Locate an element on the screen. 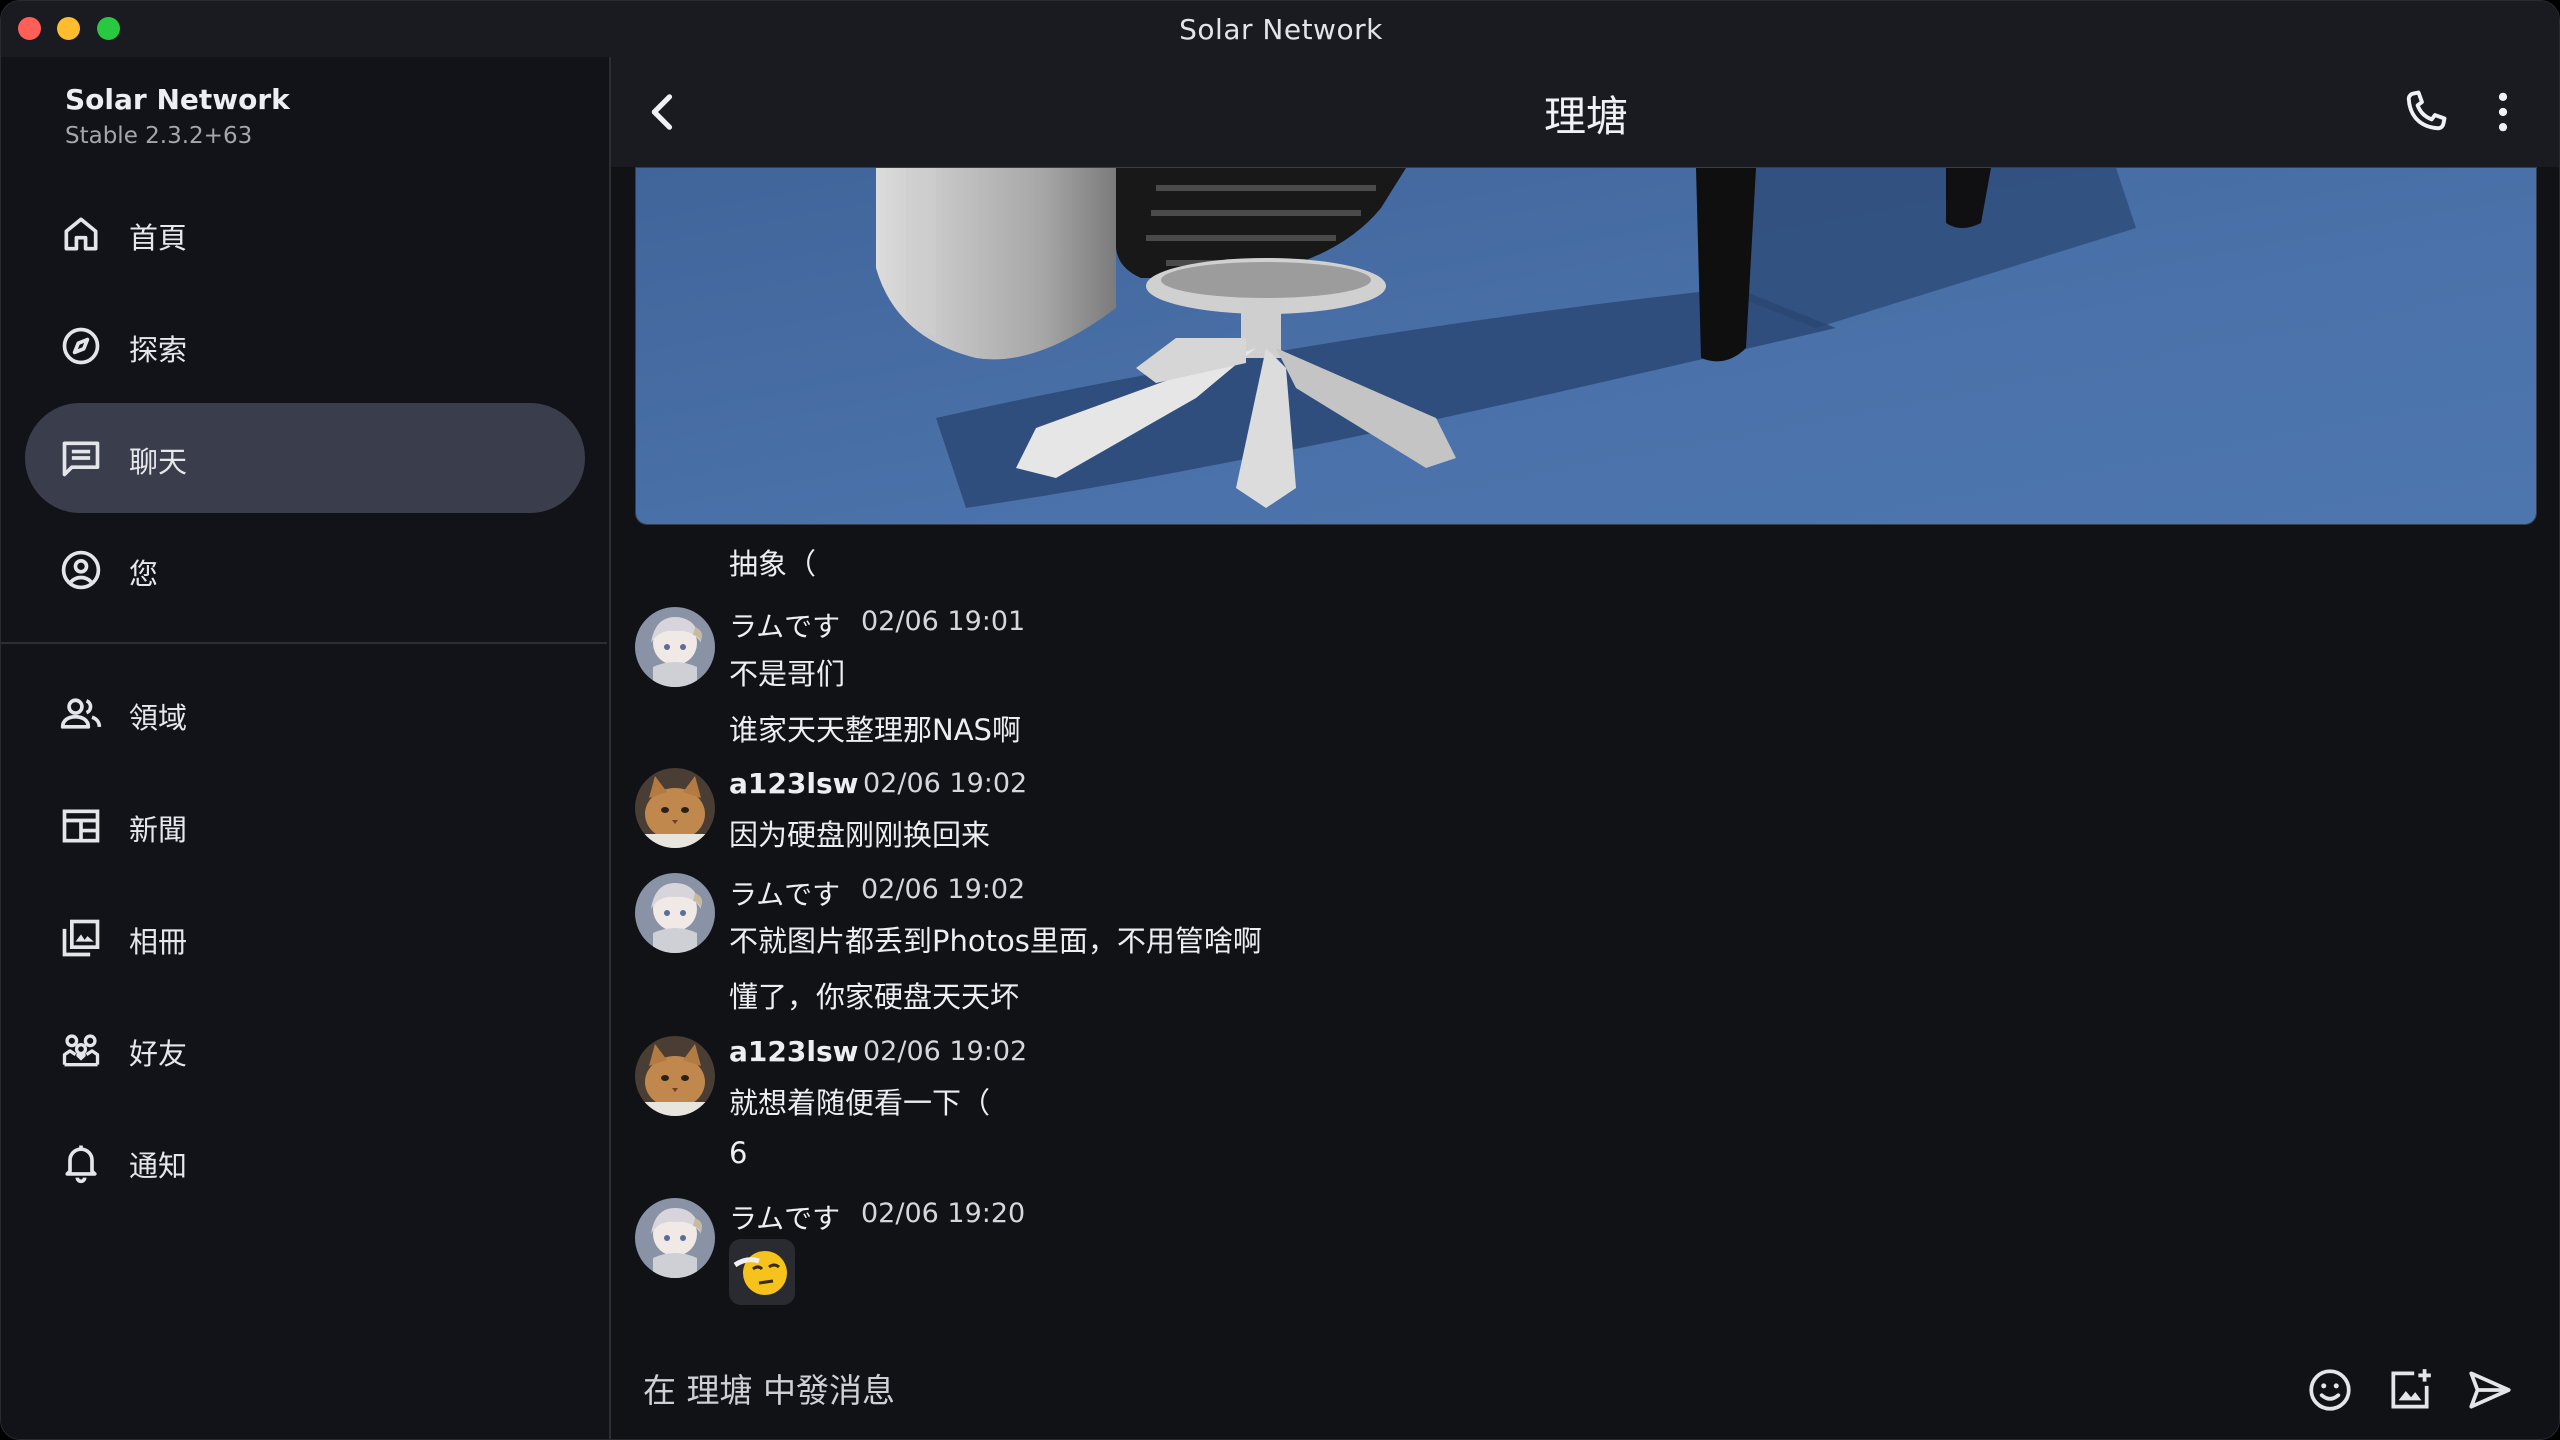 The height and width of the screenshot is (1440, 2560). chat-header: 理塘 is located at coordinates (1585, 112).